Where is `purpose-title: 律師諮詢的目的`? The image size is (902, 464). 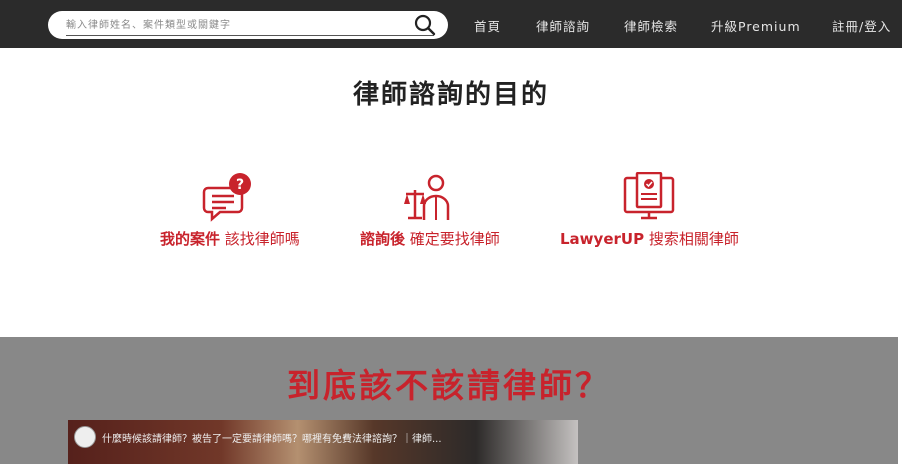 purpose-title: 律師諮詢的目的 is located at coordinates (450, 95).